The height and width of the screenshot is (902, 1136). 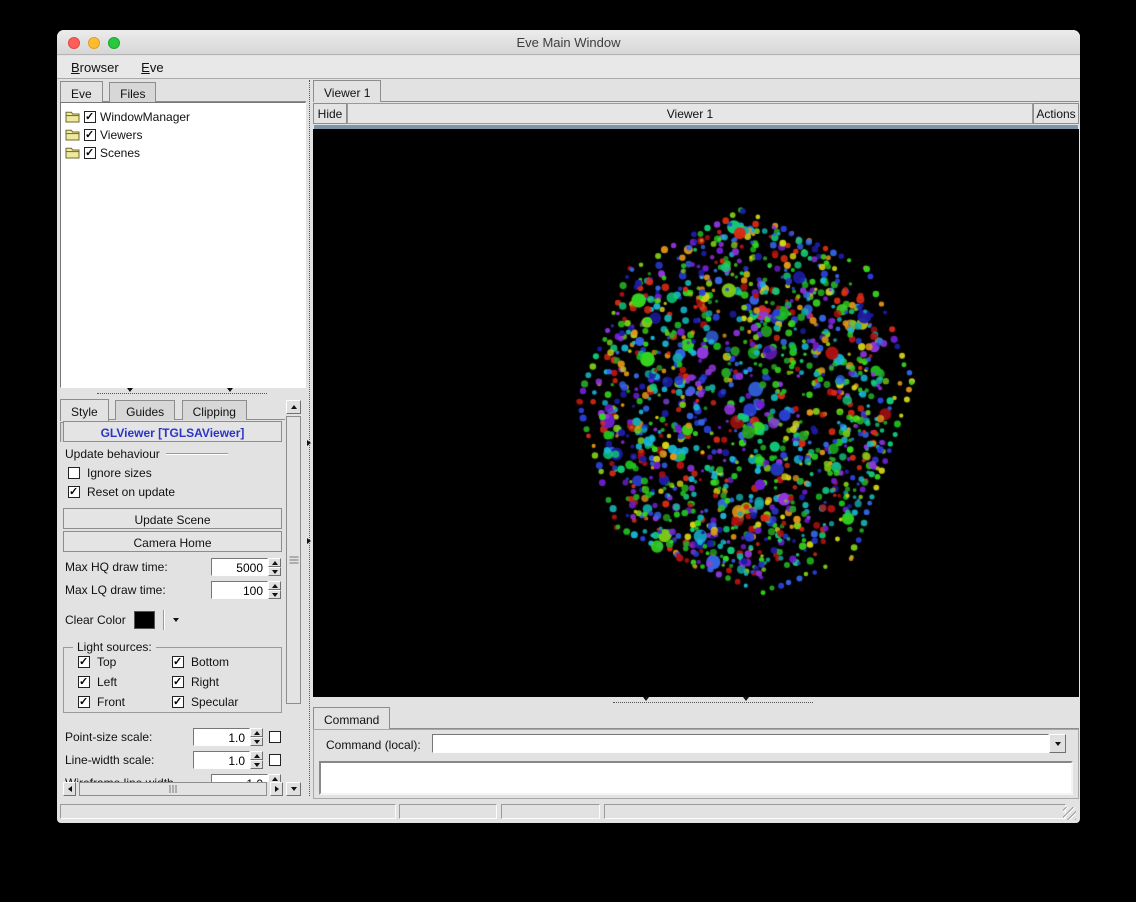 I want to click on menu-browser: Browser, so click(x=95, y=67).